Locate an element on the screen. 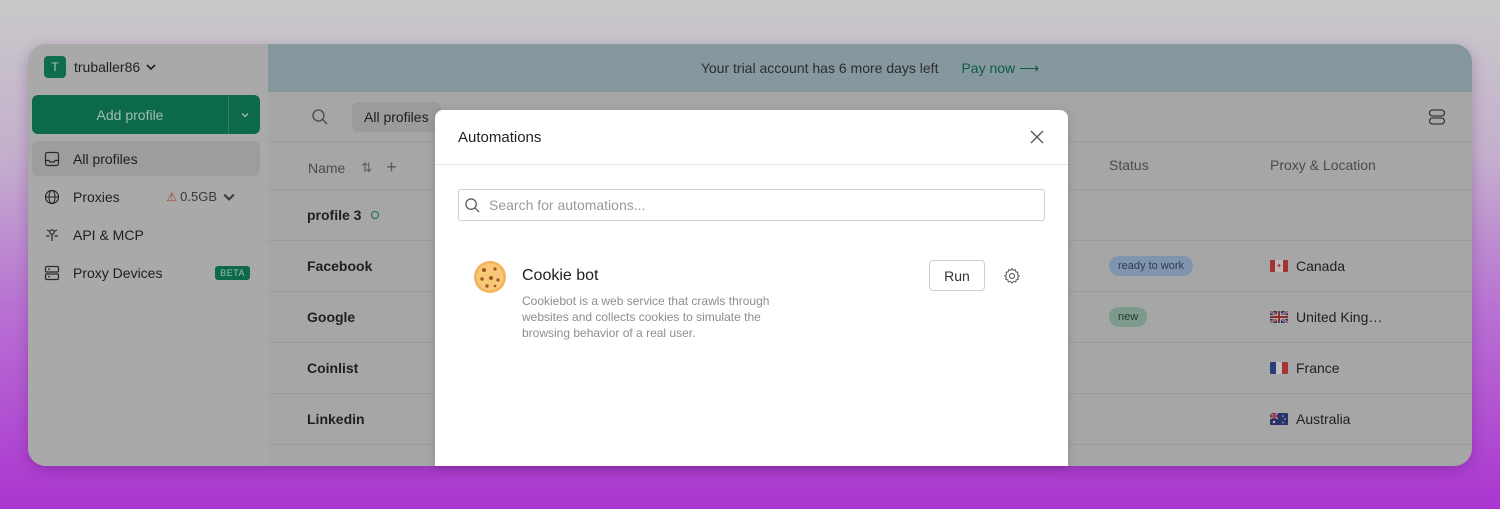  location-cell: France is located at coordinates (1305, 368).